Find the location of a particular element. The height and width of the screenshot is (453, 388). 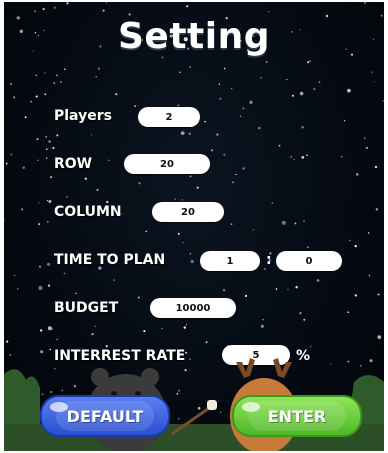

enter-button-label: ENTER is located at coordinates (297, 416).